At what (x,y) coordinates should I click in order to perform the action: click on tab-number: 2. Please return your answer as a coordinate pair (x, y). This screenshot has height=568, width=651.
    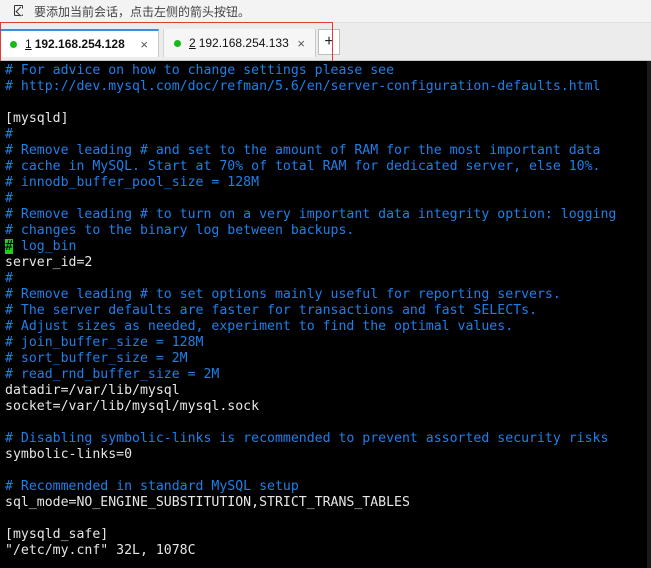
    Looking at the image, I should click on (192, 43).